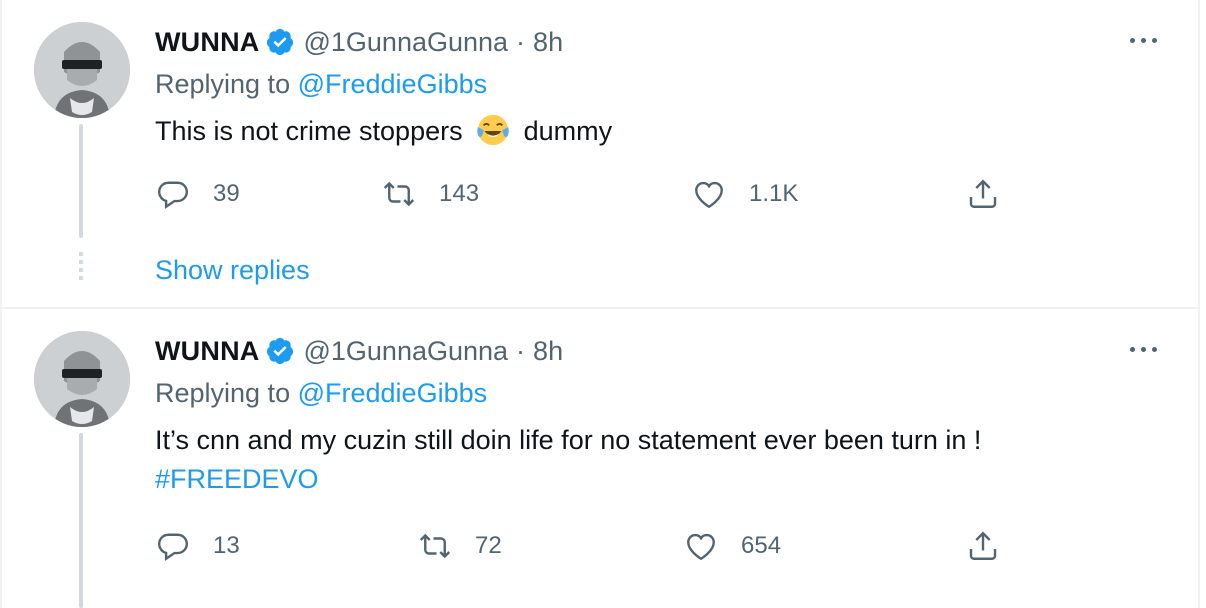 The height and width of the screenshot is (608, 1206). What do you see at coordinates (774, 193) in the screenshot?
I see `like-count: 1.1K` at bounding box center [774, 193].